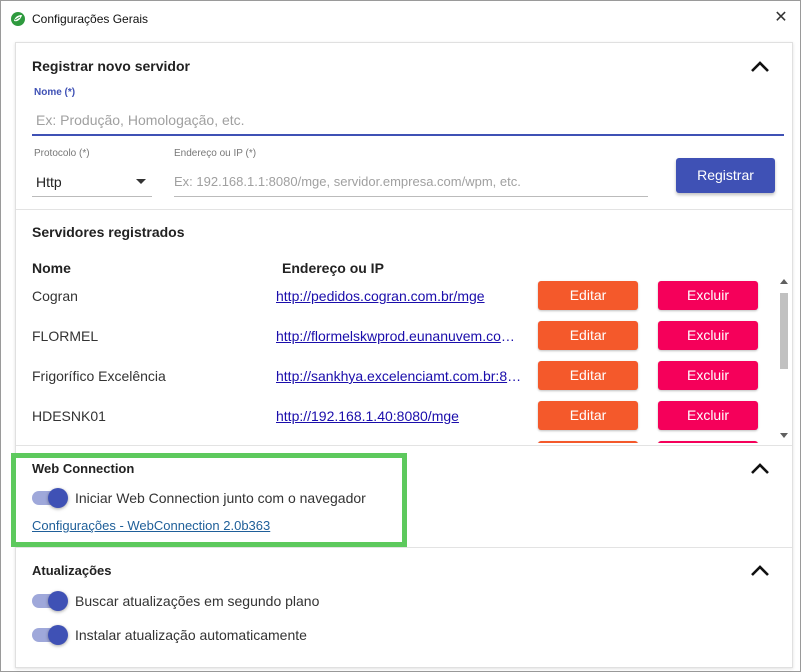 The image size is (801, 672). I want to click on dropdown-caret-icon, so click(141, 181).